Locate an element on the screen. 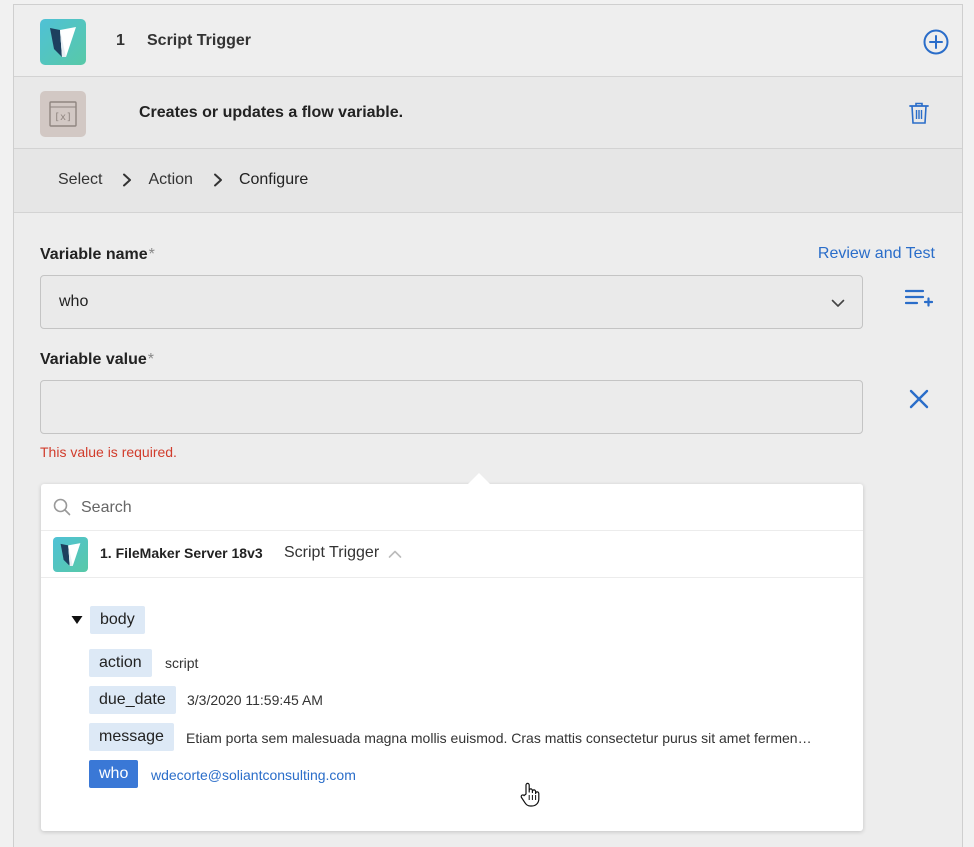 This screenshot has height=847, width=974. validation-error: This value is required. is located at coordinates (108, 452).